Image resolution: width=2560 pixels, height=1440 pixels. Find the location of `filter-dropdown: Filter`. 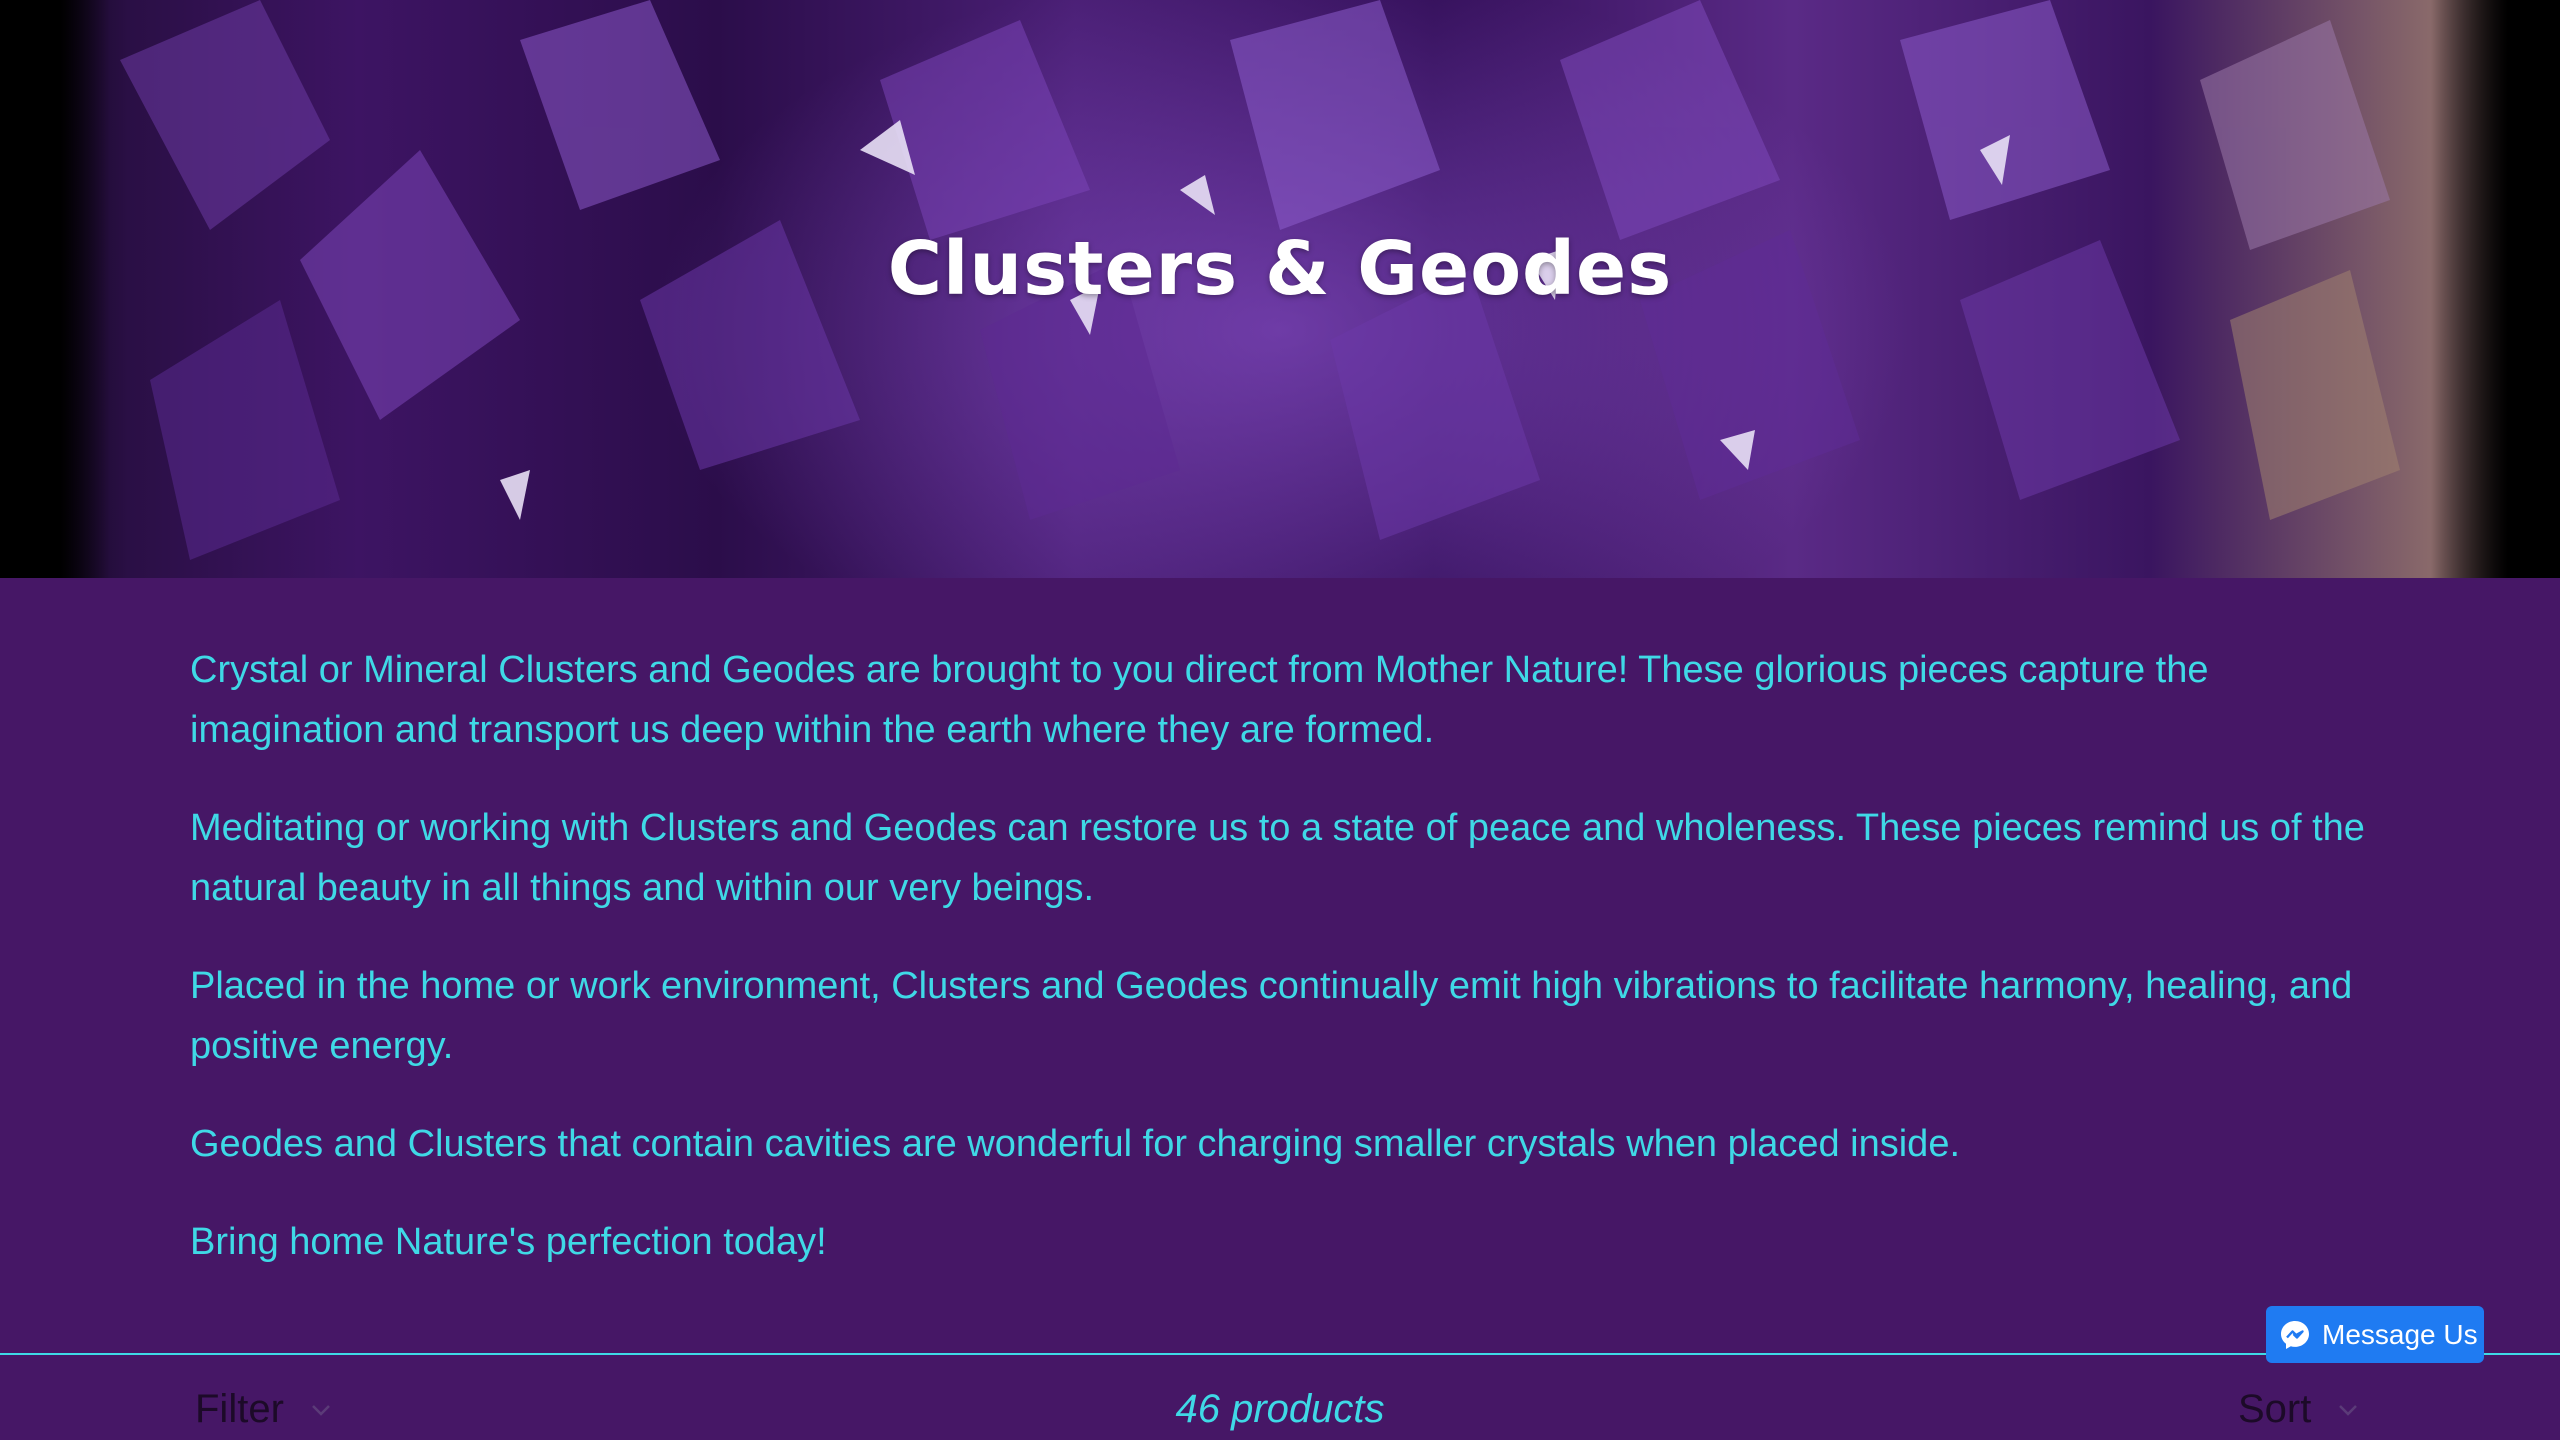

filter-dropdown: Filter is located at coordinates (265, 1409).